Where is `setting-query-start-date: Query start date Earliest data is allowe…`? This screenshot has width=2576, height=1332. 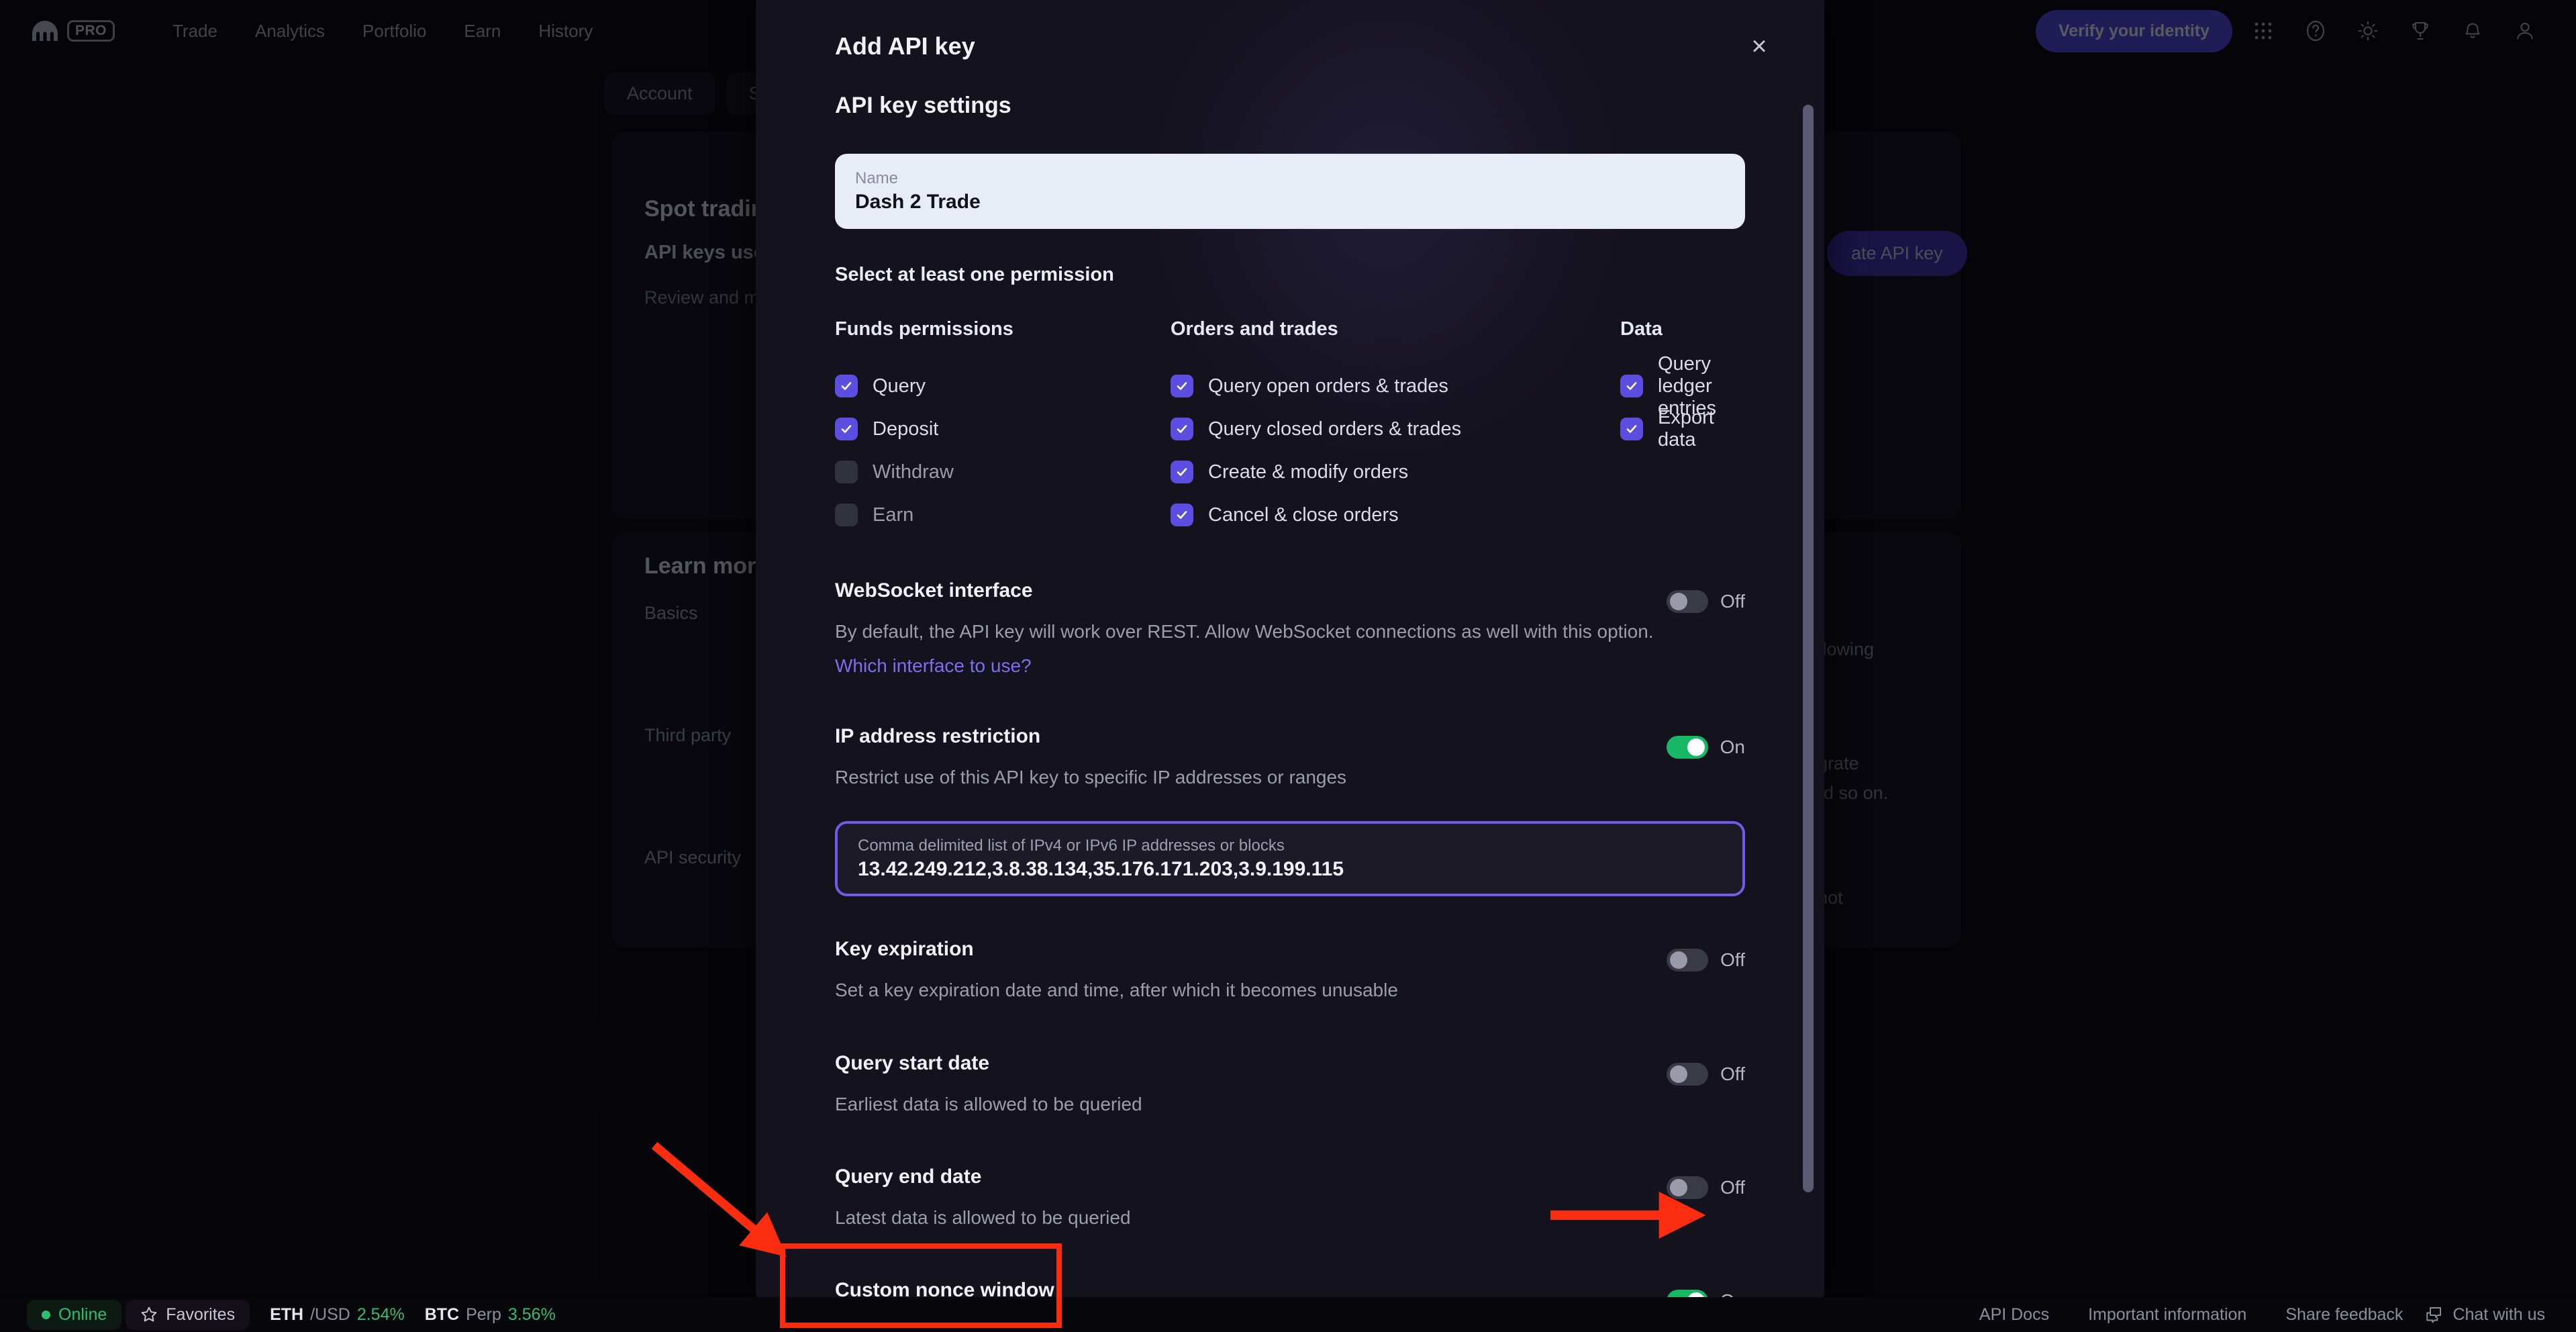 setting-query-start-date: Query start date Earliest data is allowe… is located at coordinates (1290, 1076).